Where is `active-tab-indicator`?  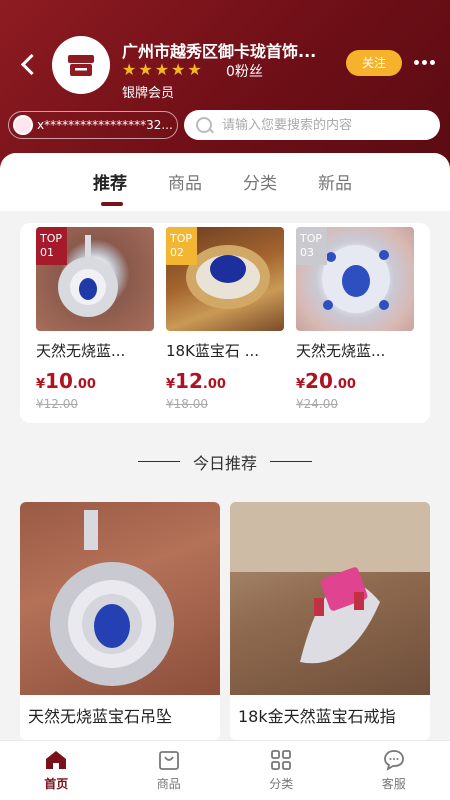 active-tab-indicator is located at coordinates (112, 204).